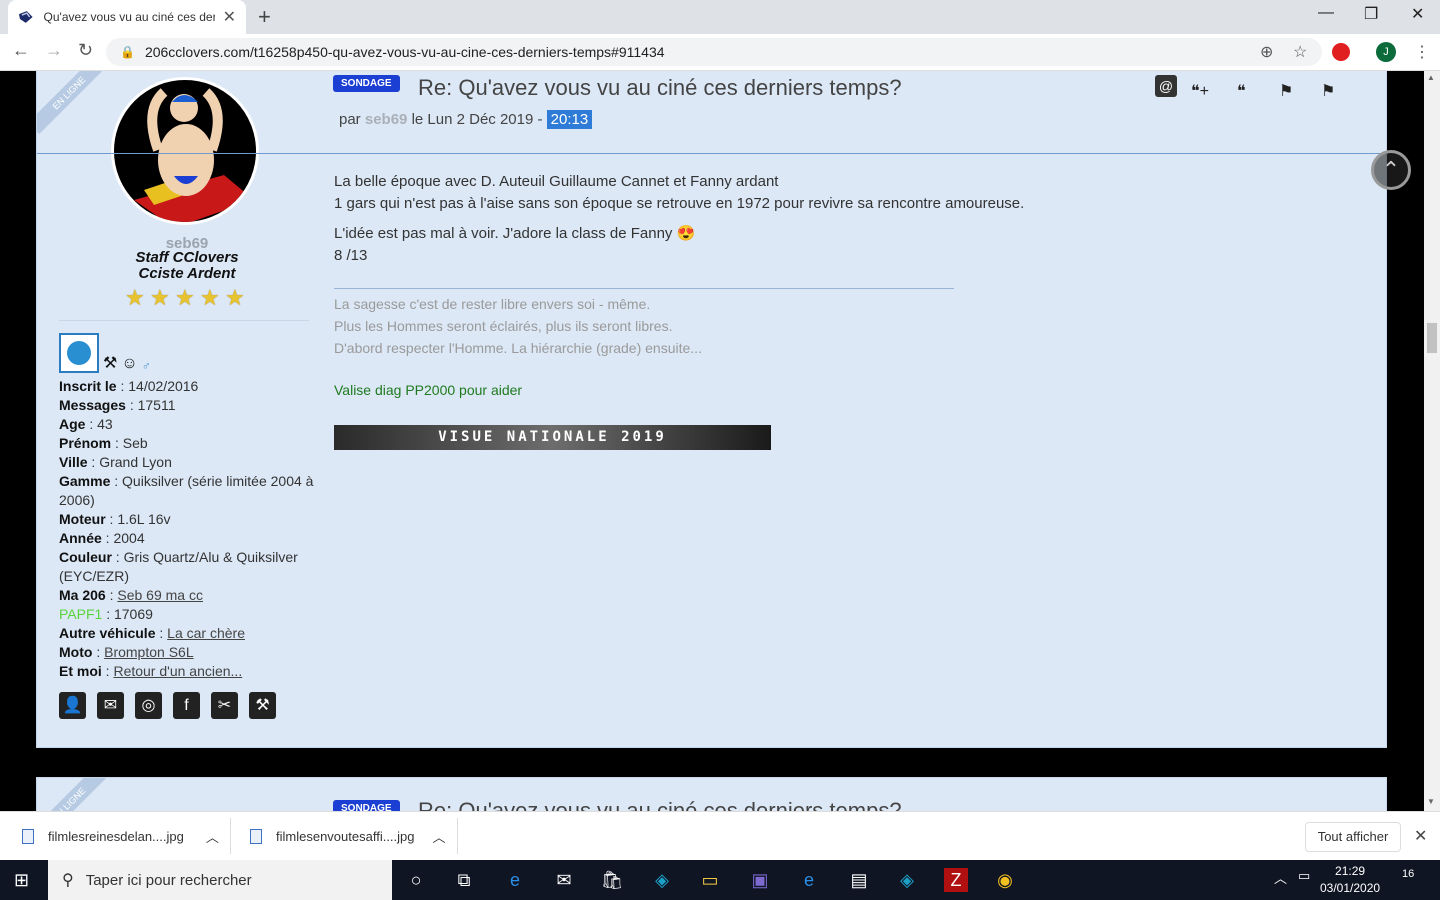  Describe the element at coordinates (1408, 874) in the screenshot. I see `notification-center-icon: 16` at that location.